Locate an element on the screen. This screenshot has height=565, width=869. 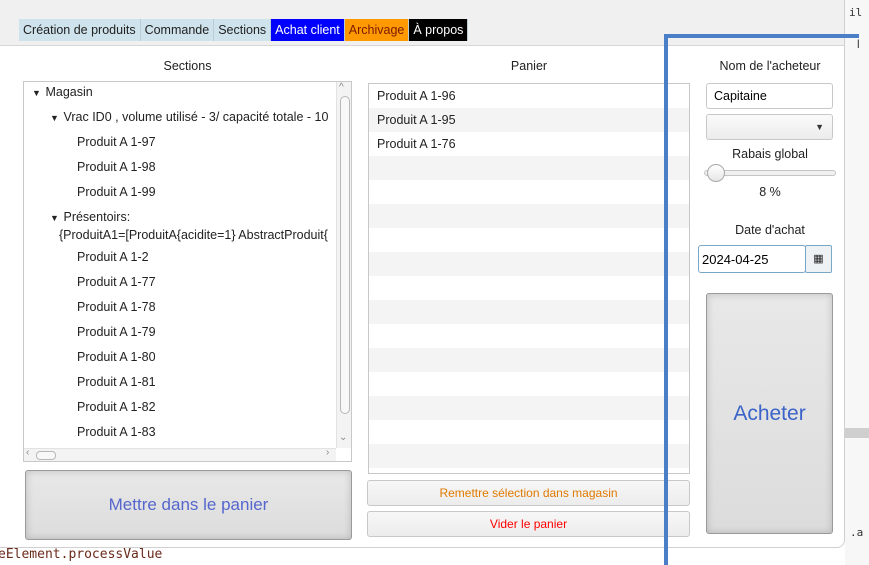
buyer-name-input is located at coordinates (769, 96).